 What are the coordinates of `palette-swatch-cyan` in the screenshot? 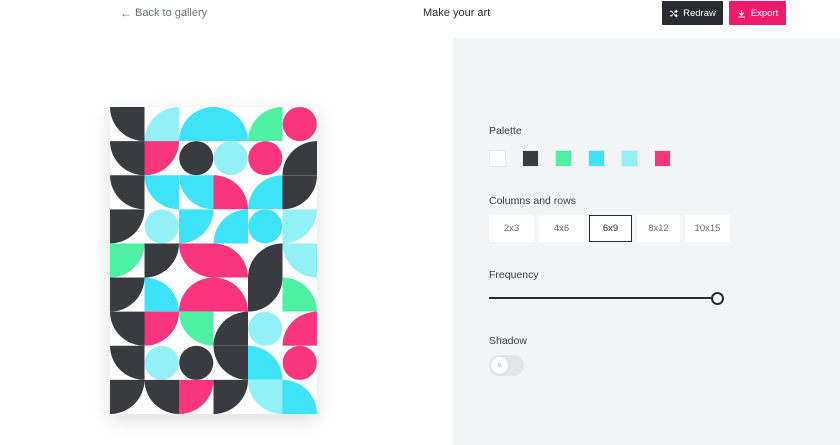 It's located at (596, 158).